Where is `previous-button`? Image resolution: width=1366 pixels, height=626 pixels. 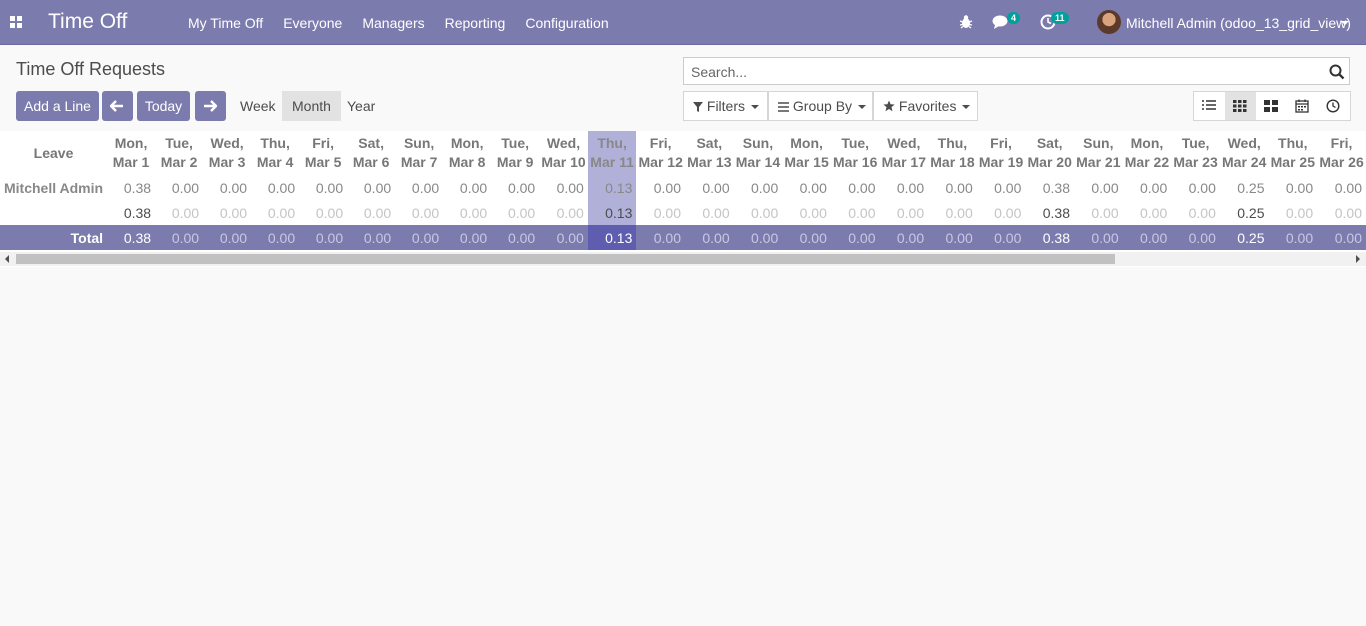
previous-button is located at coordinates (117, 106).